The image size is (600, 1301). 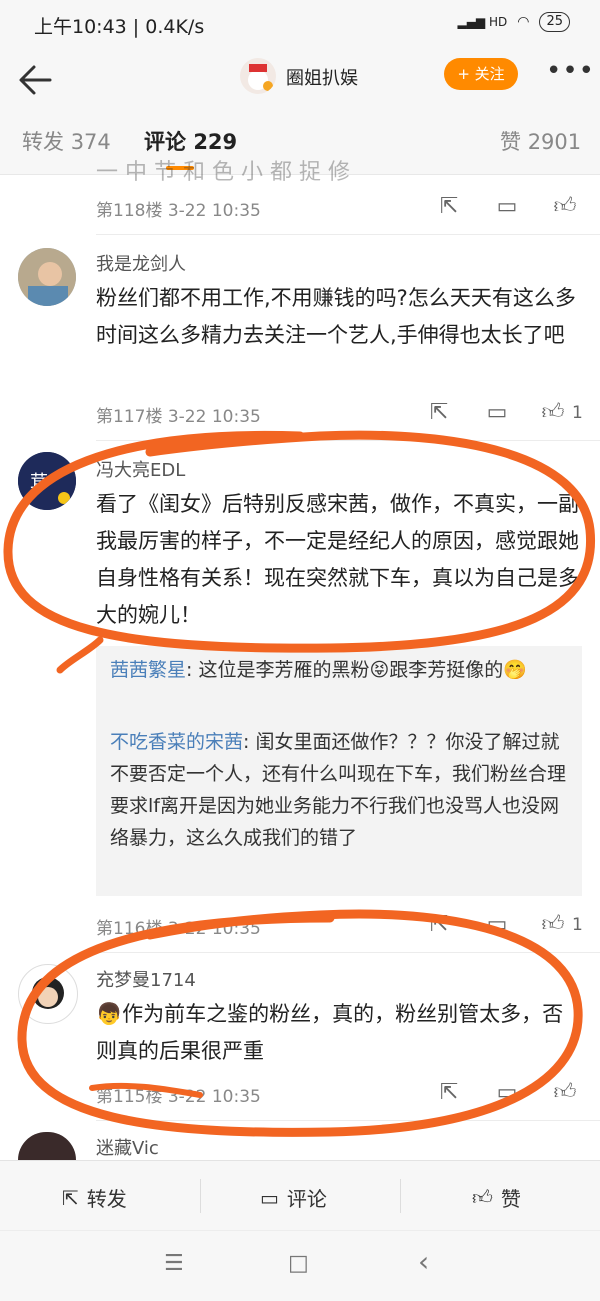 I want to click on menu-icon: ☰, so click(x=174, y=1263).